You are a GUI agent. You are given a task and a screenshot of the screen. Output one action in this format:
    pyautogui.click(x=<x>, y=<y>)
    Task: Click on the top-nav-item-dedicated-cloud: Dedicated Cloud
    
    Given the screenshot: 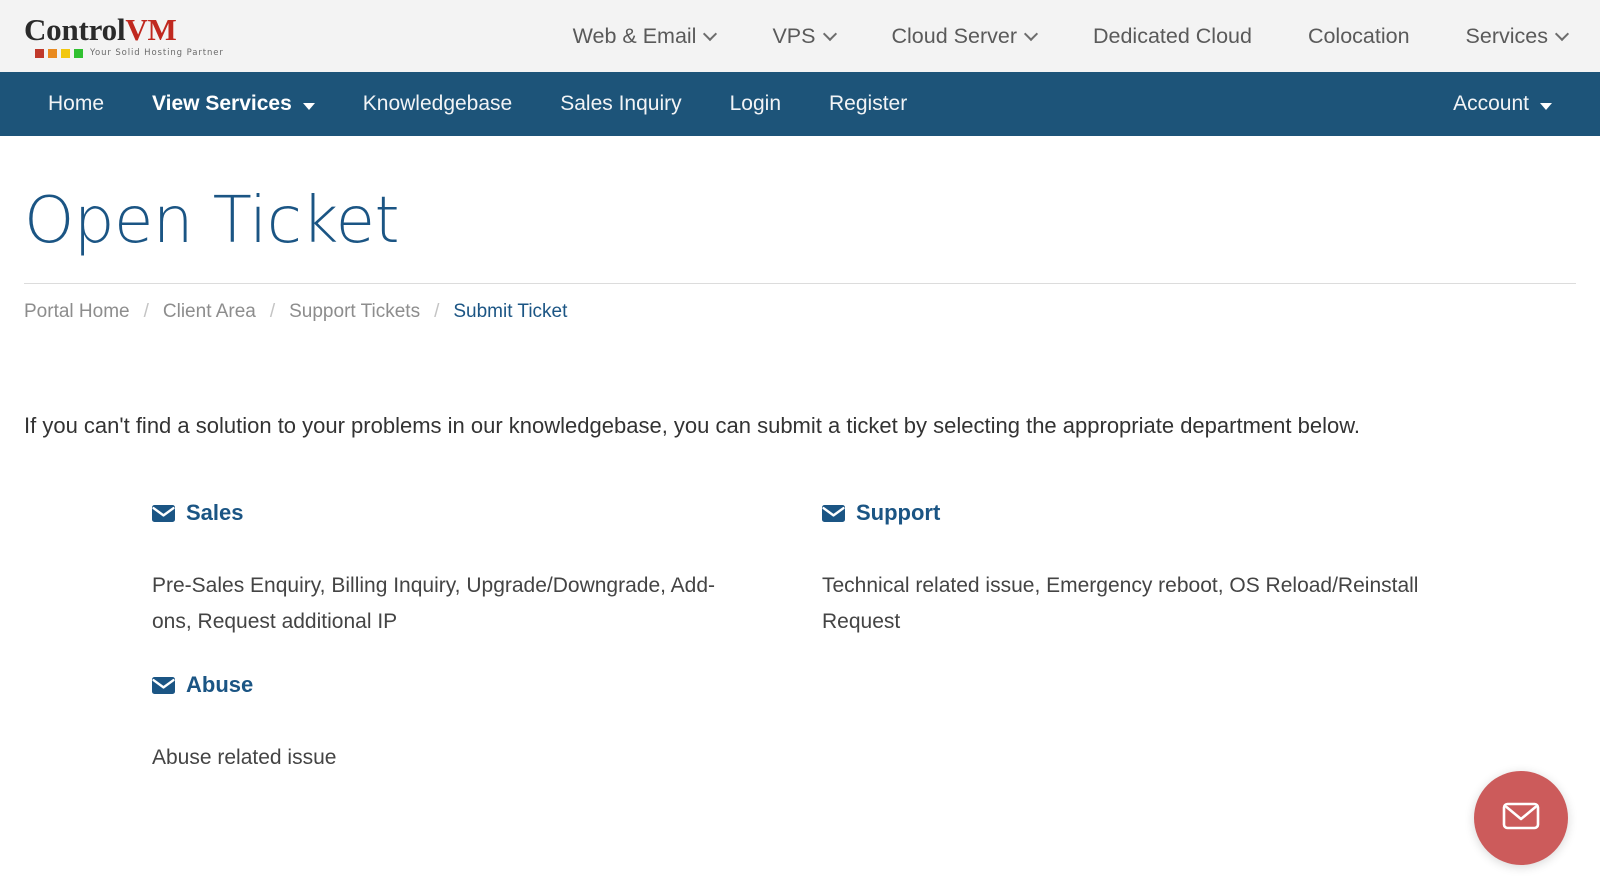 What is the action you would take?
    pyautogui.click(x=1172, y=36)
    